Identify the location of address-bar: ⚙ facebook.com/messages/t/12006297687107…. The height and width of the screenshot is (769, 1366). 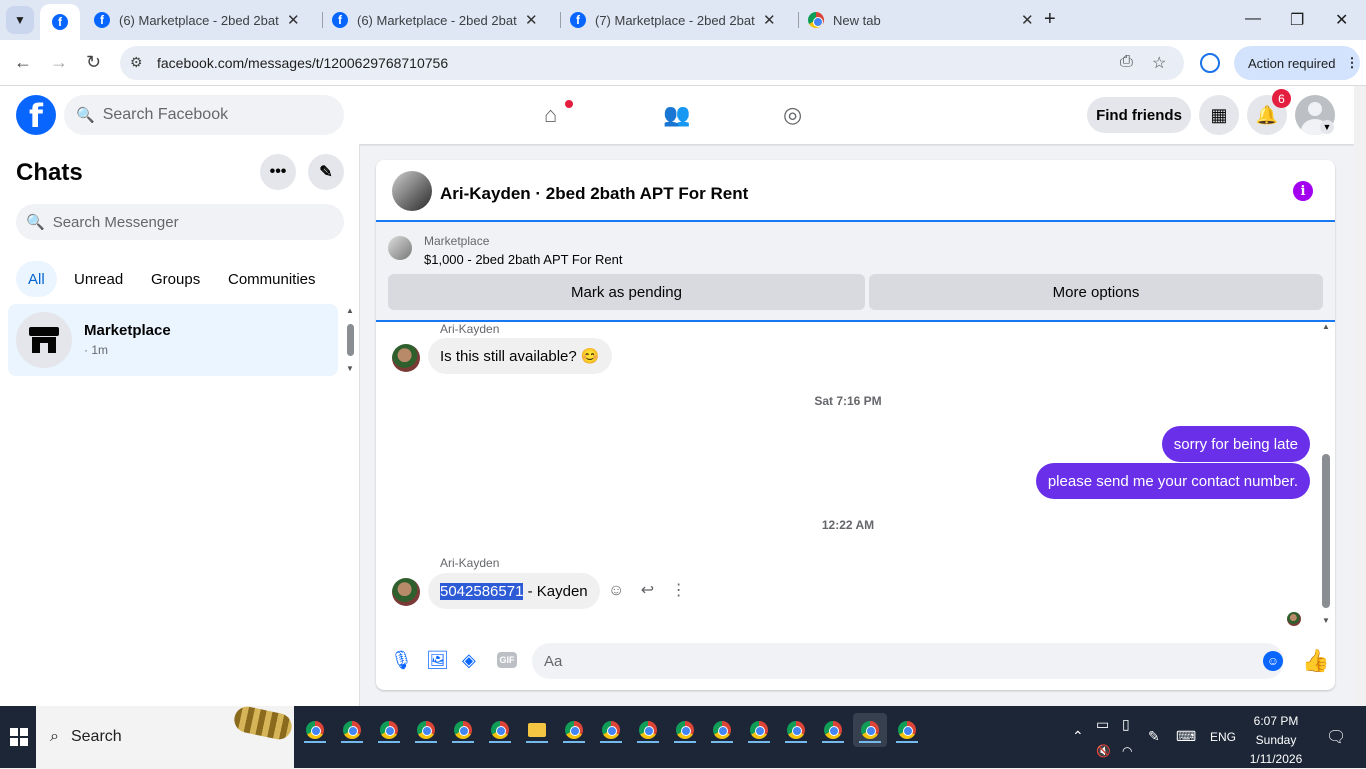
(652, 63).